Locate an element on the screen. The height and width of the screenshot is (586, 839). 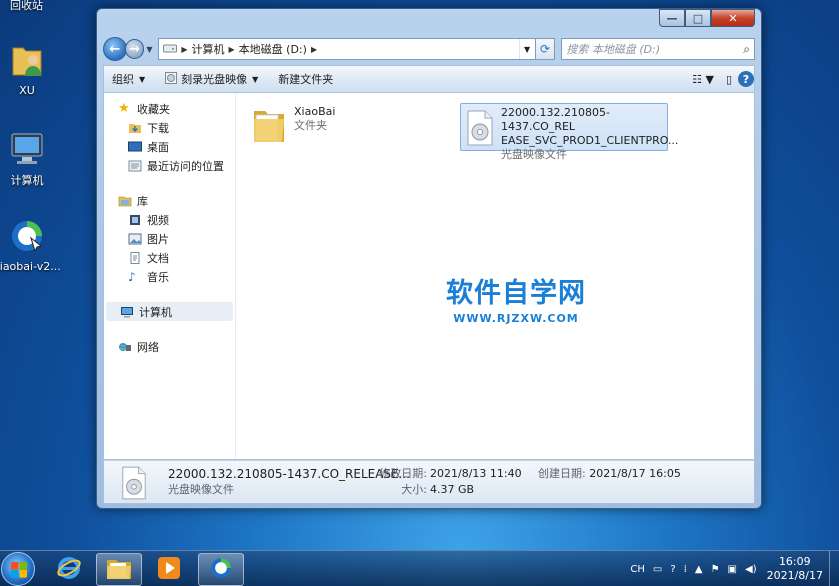
details-values: 2021/8/13 11:40 4.37 GB is located at coordinates (476, 482).